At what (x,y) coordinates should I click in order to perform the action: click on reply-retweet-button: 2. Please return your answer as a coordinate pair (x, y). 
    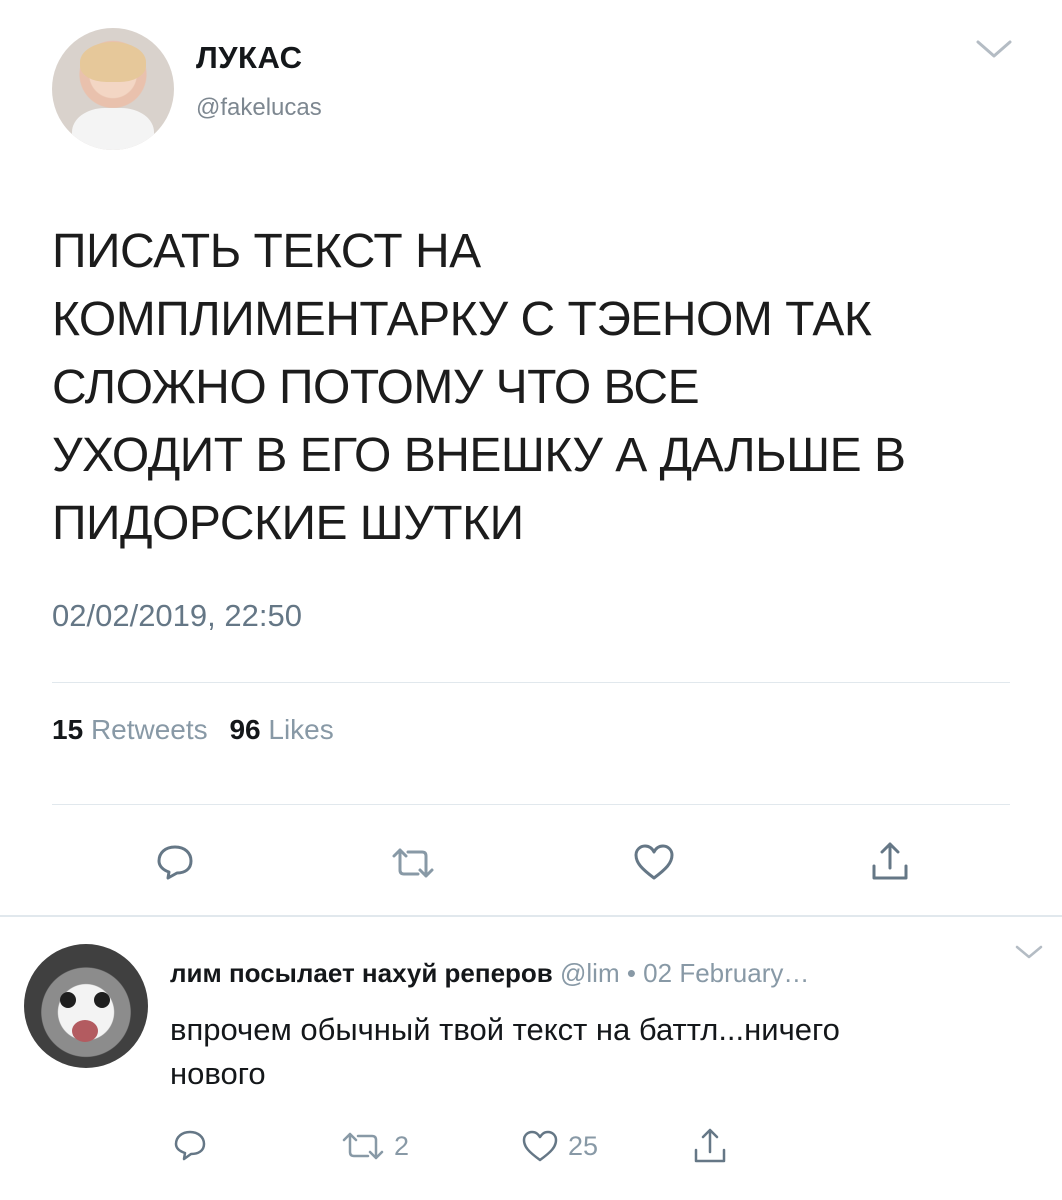
    Looking at the image, I should click on (374, 1146).